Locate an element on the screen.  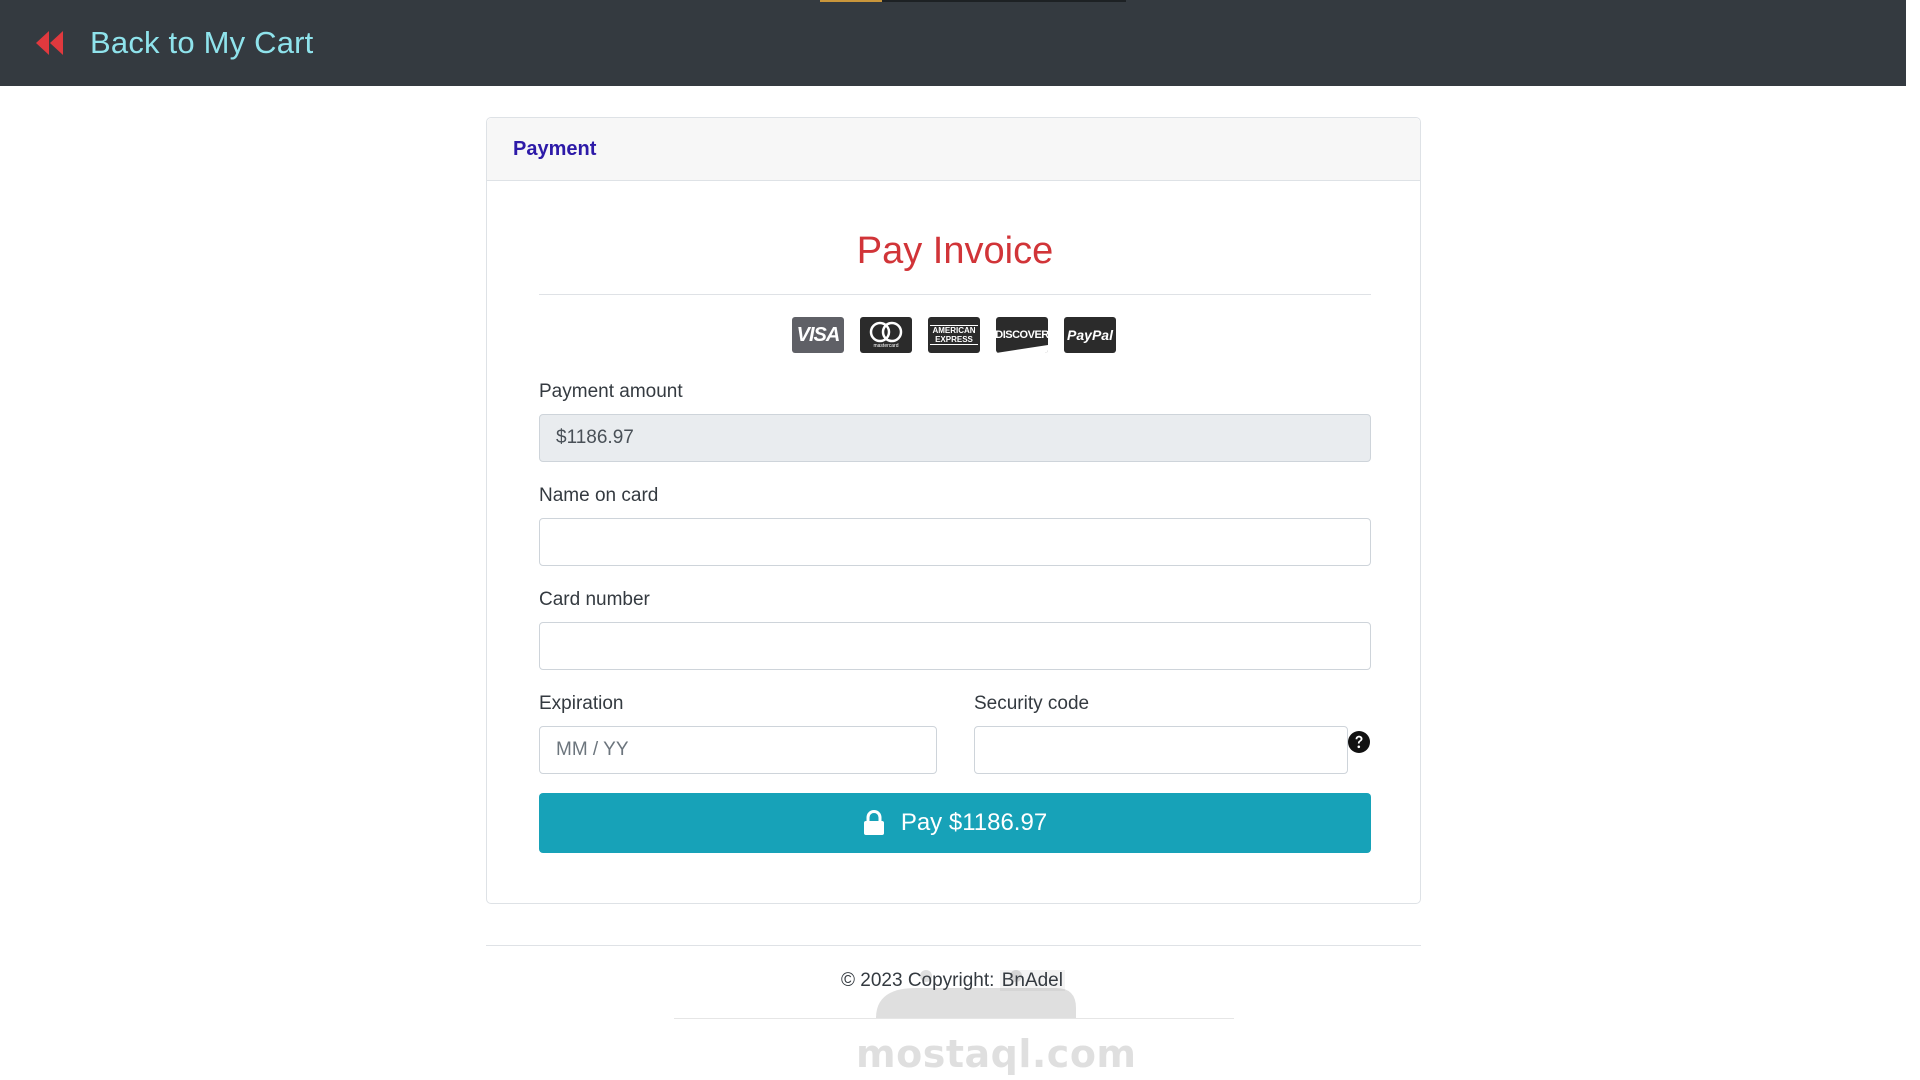
copyright-brand: BnAdel is located at coordinates (1032, 980).